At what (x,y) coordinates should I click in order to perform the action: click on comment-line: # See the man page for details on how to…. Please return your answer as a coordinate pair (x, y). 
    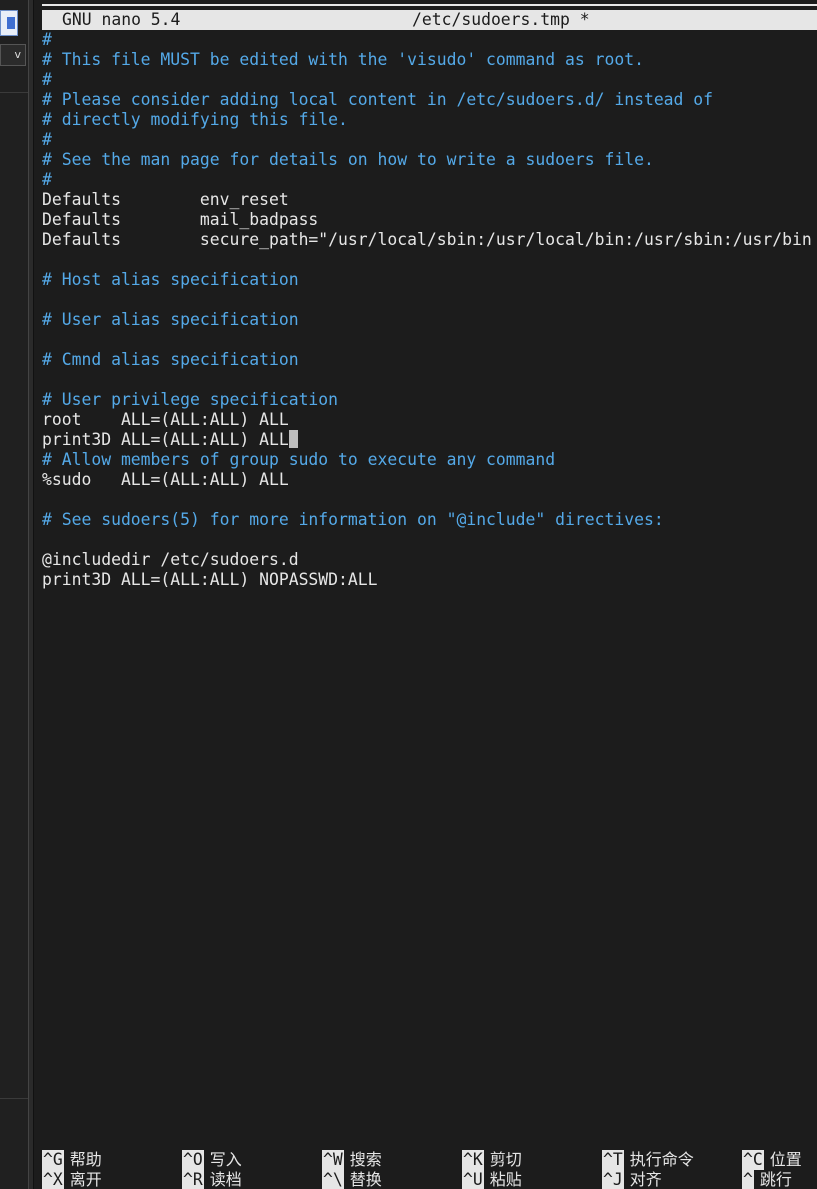
    Looking at the image, I should click on (348, 160).